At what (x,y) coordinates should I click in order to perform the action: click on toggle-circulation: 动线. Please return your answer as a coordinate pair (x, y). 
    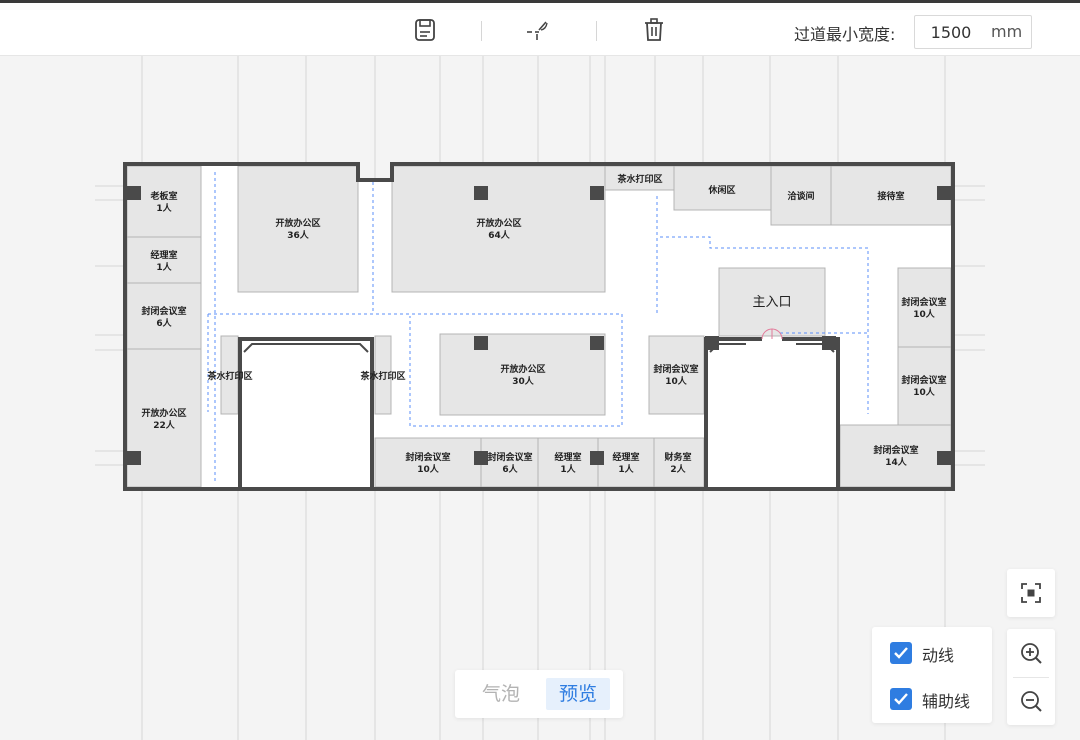
    Looking at the image, I should click on (940, 652).